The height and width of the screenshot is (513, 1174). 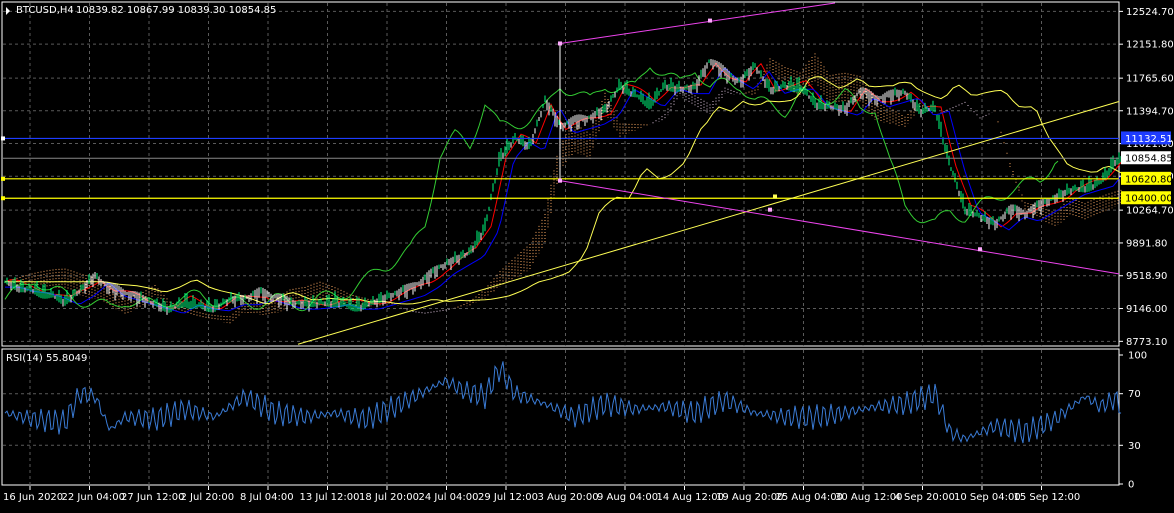 What do you see at coordinates (1150, 111) in the screenshot?
I see `price-tick-label: 11394.70` at bounding box center [1150, 111].